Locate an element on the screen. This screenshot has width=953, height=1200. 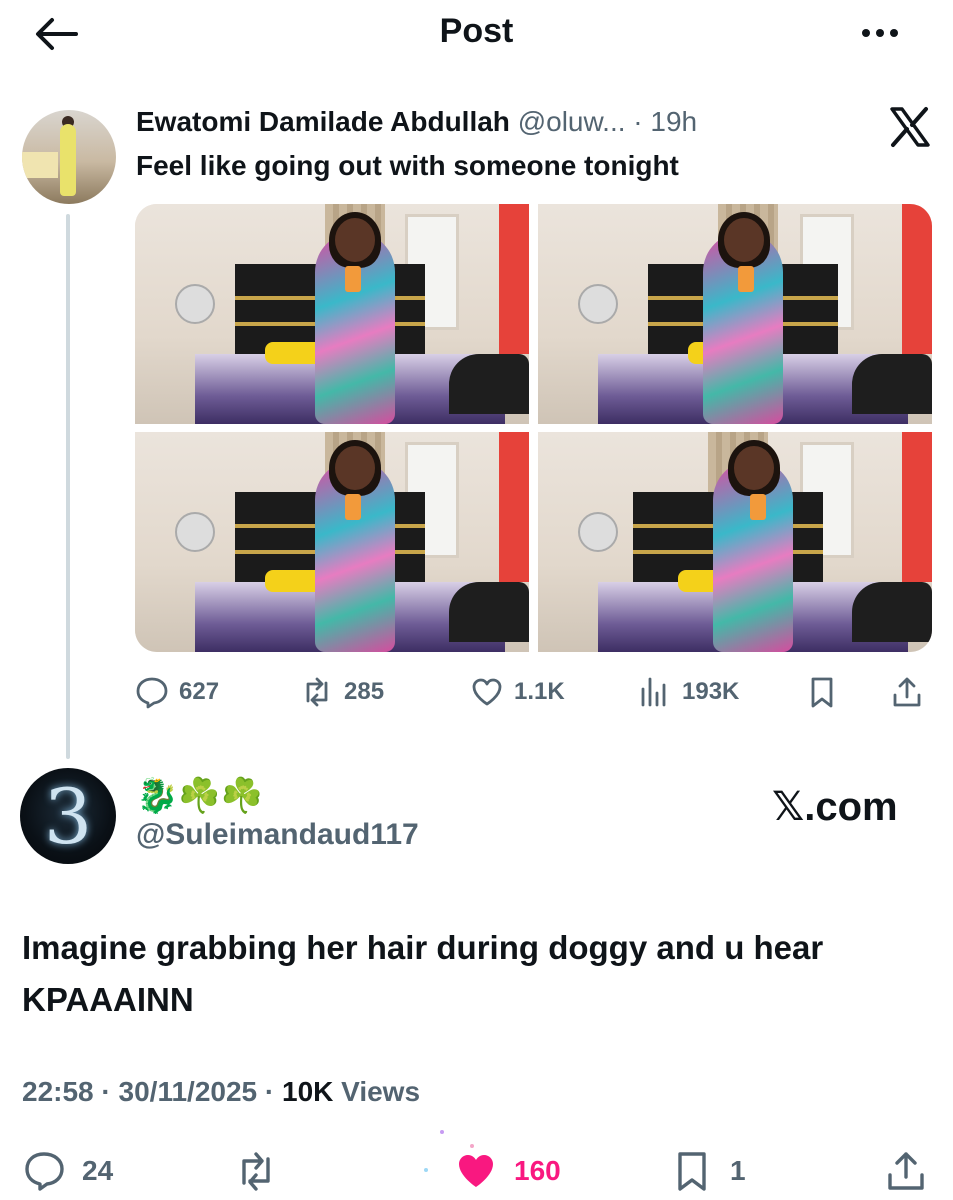
like-button: 160 is located at coordinates (507, 1171).